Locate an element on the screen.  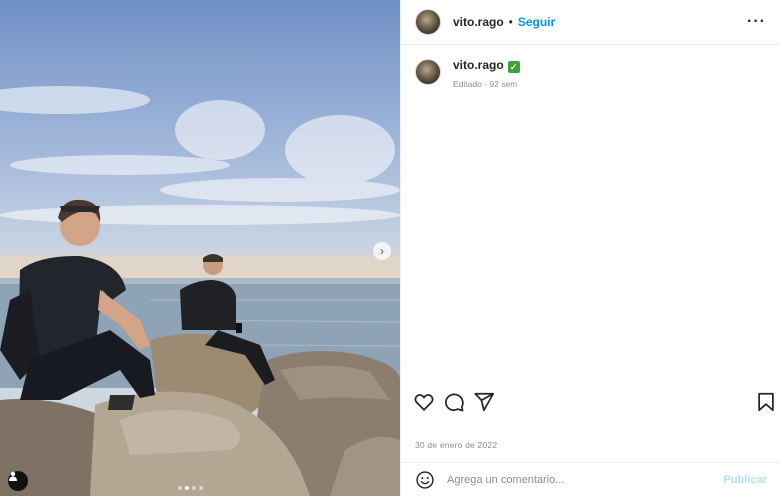
caption-meta: Editado · 92 sem is located at coordinates (485, 84).